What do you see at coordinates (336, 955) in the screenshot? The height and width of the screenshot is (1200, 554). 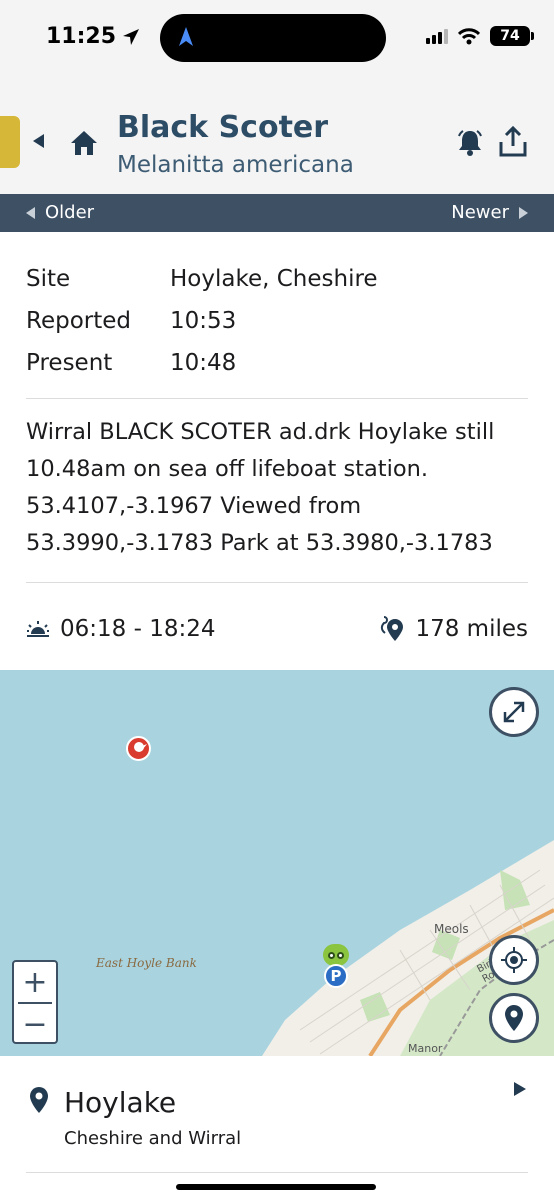 I see `viewpoint-marker` at bounding box center [336, 955].